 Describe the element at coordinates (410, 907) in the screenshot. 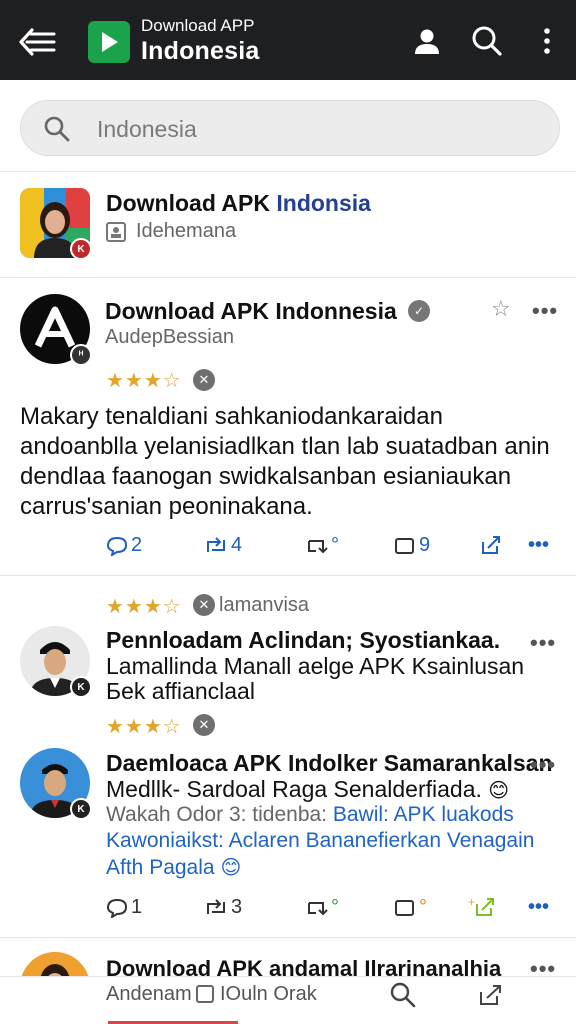

I see `bookmark-button: °` at that location.